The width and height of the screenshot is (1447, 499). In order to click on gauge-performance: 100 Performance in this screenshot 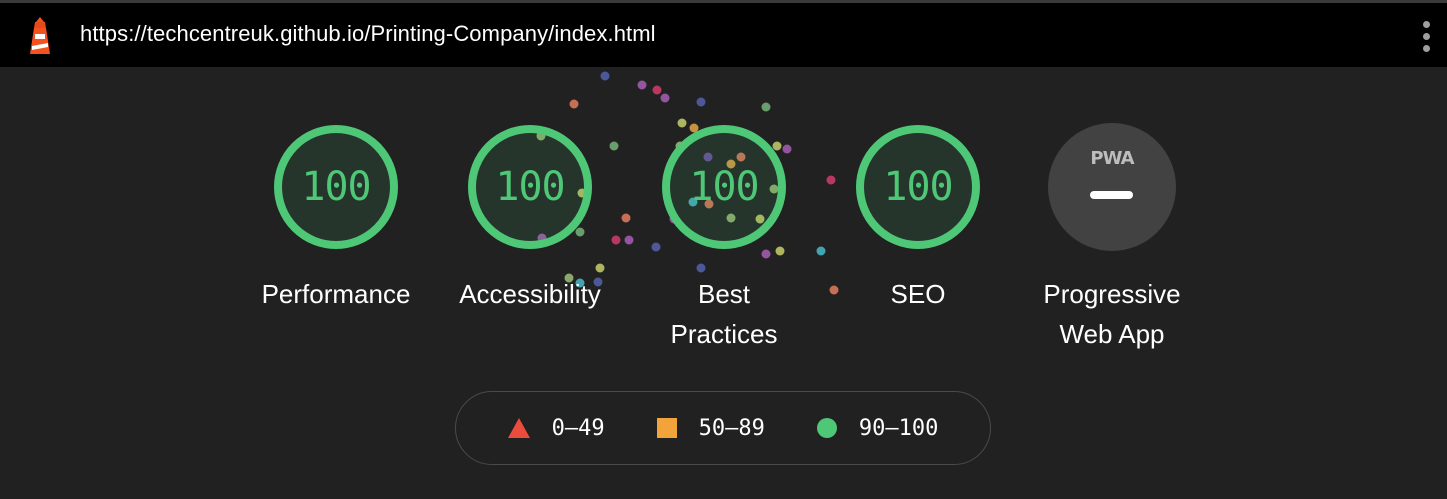, I will do `click(336, 218)`.